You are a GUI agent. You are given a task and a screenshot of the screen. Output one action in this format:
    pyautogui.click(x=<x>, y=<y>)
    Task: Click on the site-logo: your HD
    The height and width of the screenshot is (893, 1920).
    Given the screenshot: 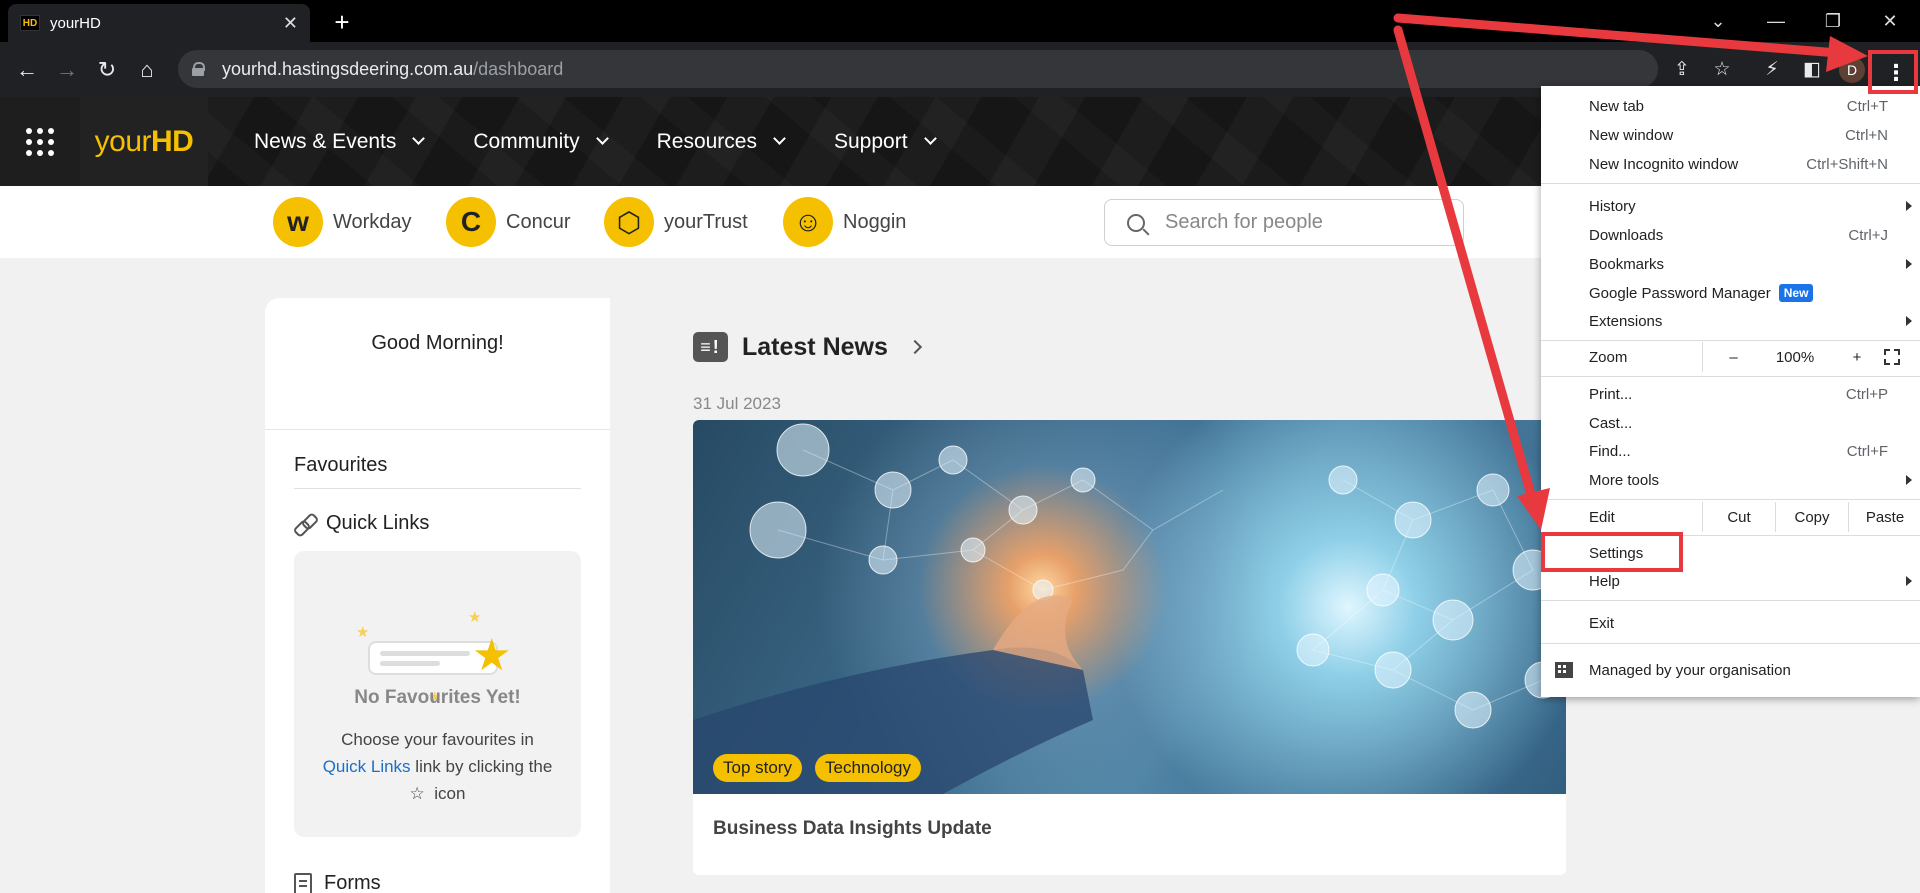 What is the action you would take?
    pyautogui.click(x=144, y=141)
    